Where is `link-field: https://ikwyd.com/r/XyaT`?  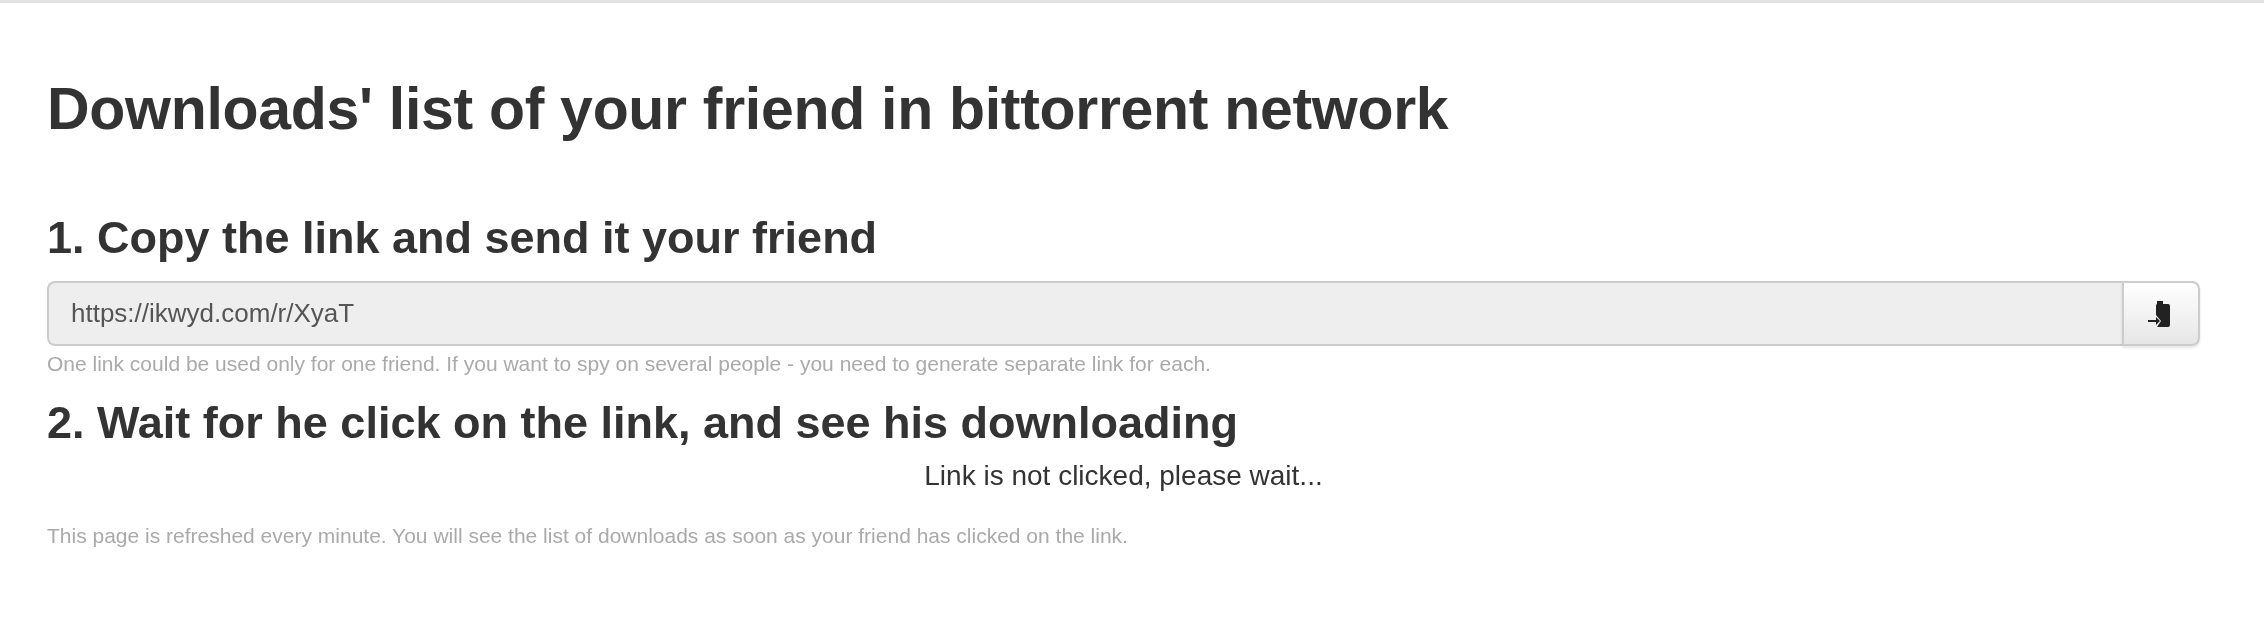 link-field: https://ikwyd.com/r/XyaT is located at coordinates (1084, 313).